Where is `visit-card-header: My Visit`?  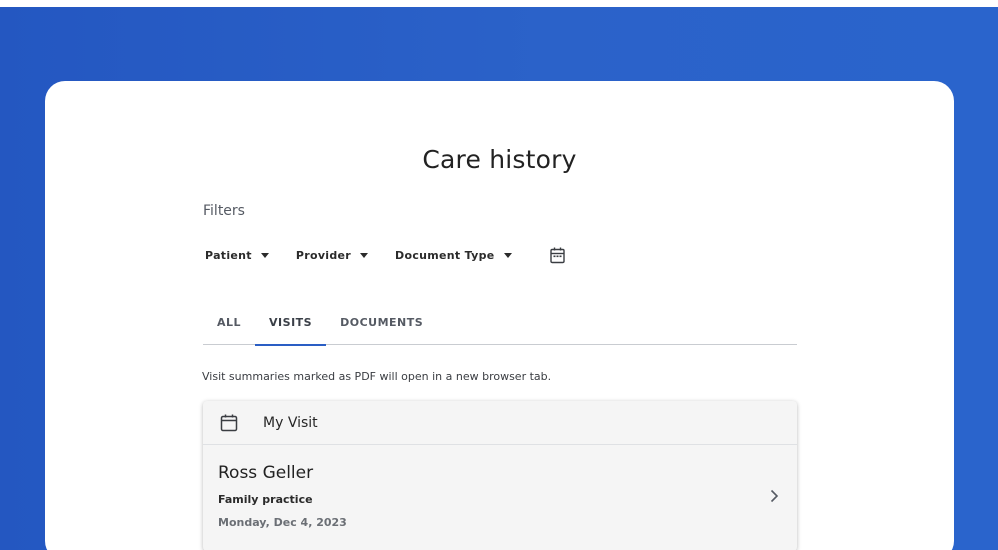 visit-card-header: My Visit is located at coordinates (500, 423).